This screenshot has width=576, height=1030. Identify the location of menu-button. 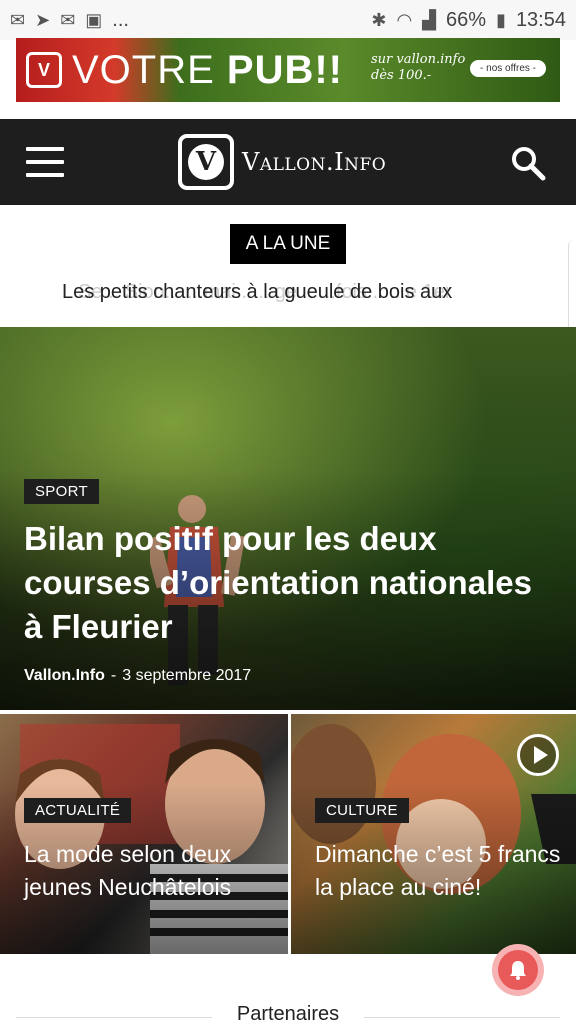
(46, 162).